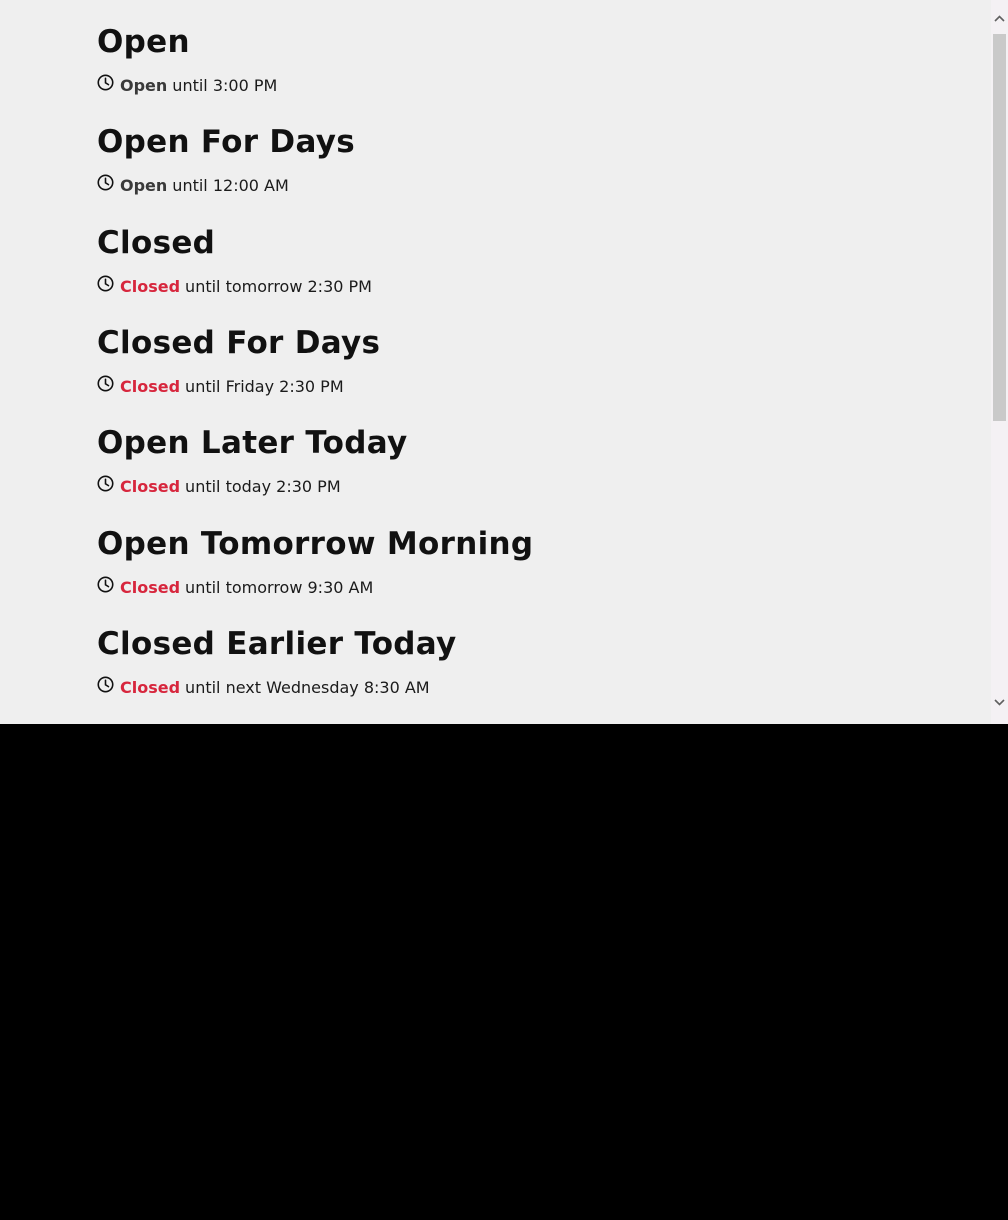  What do you see at coordinates (315, 544) in the screenshot?
I see `entry-title: Open Tomorrow Morning` at bounding box center [315, 544].